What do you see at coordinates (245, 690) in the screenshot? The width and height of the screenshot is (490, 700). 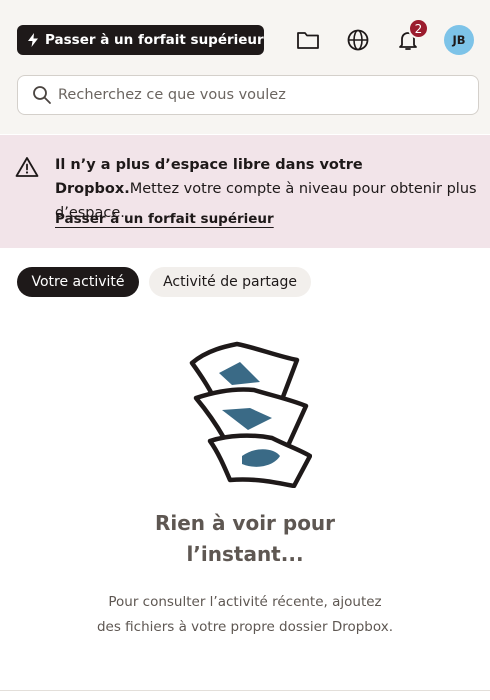 I see `divider` at bounding box center [245, 690].